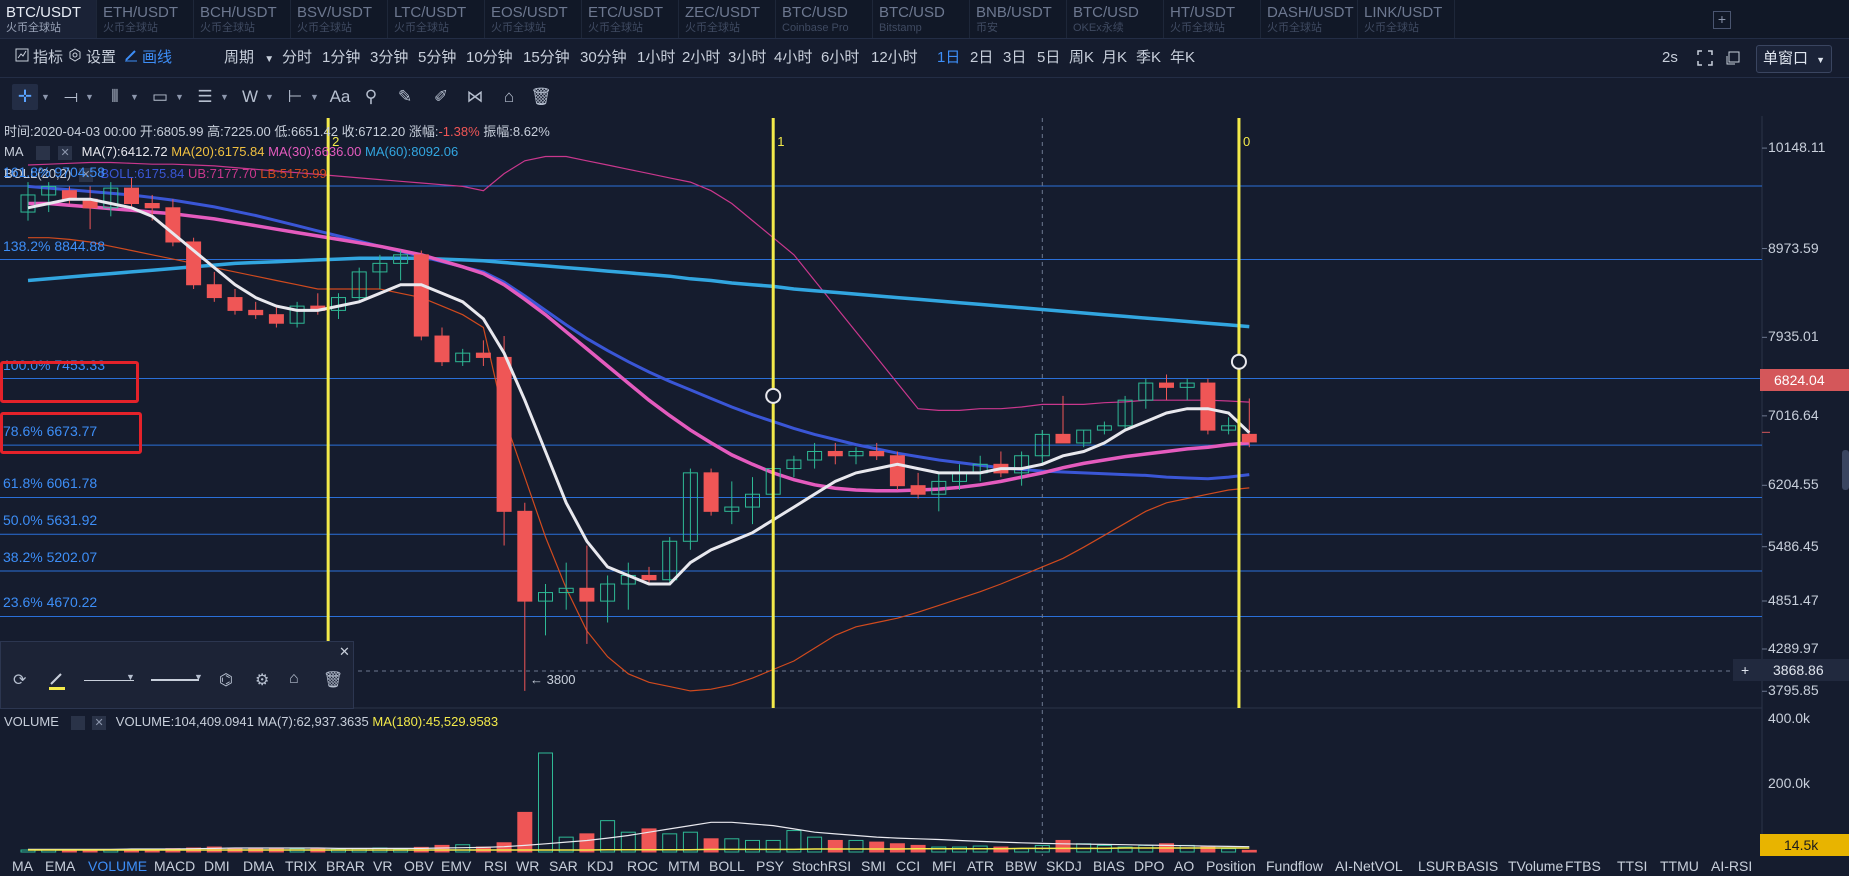 Image resolution: width=1849 pixels, height=876 pixels. What do you see at coordinates (1679, 866) in the screenshot?
I see `indicator-tab: TTMU` at bounding box center [1679, 866].